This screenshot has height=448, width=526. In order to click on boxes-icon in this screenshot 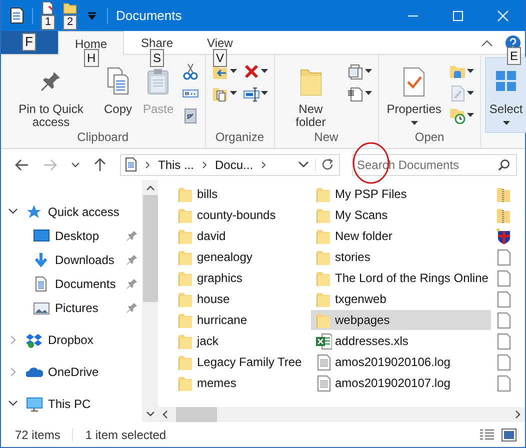, I will do `click(34, 340)`.